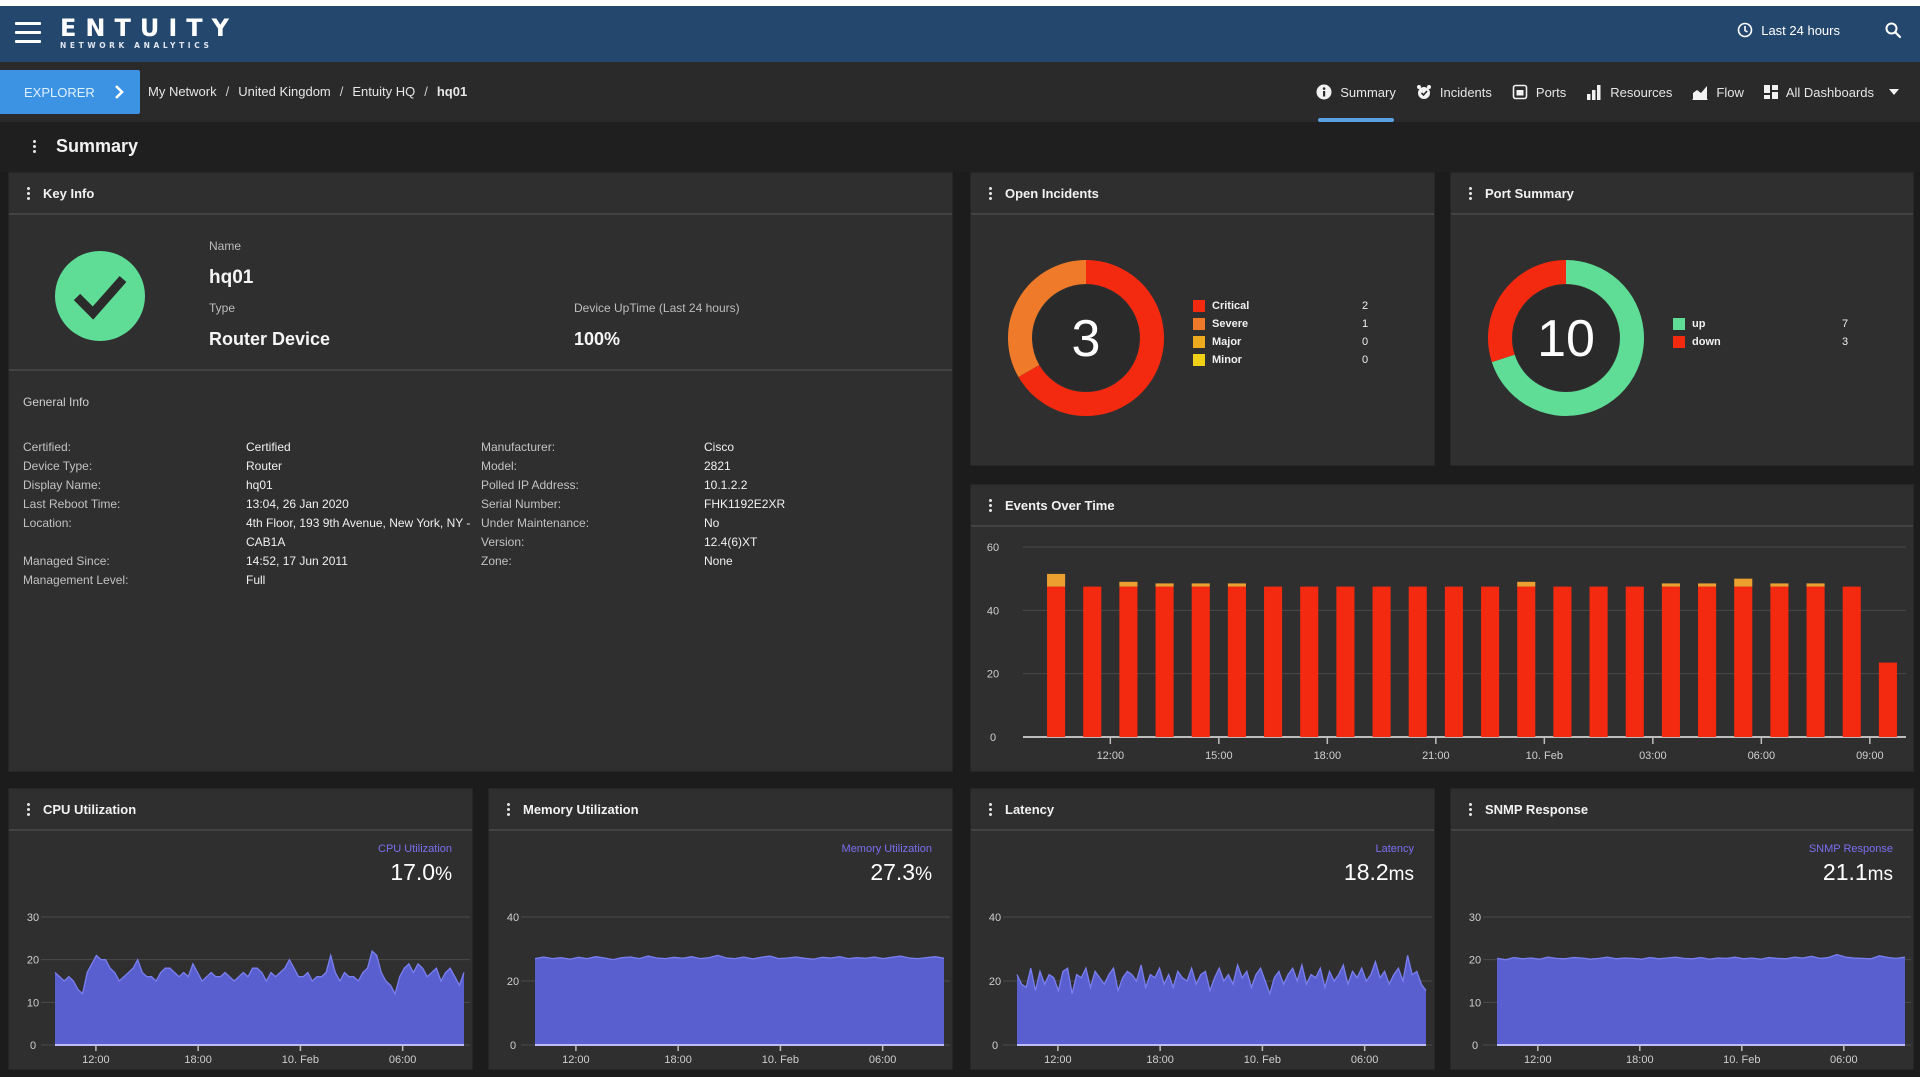 This screenshot has width=1920, height=1077. I want to click on tab-resources: Resources, so click(1629, 92).